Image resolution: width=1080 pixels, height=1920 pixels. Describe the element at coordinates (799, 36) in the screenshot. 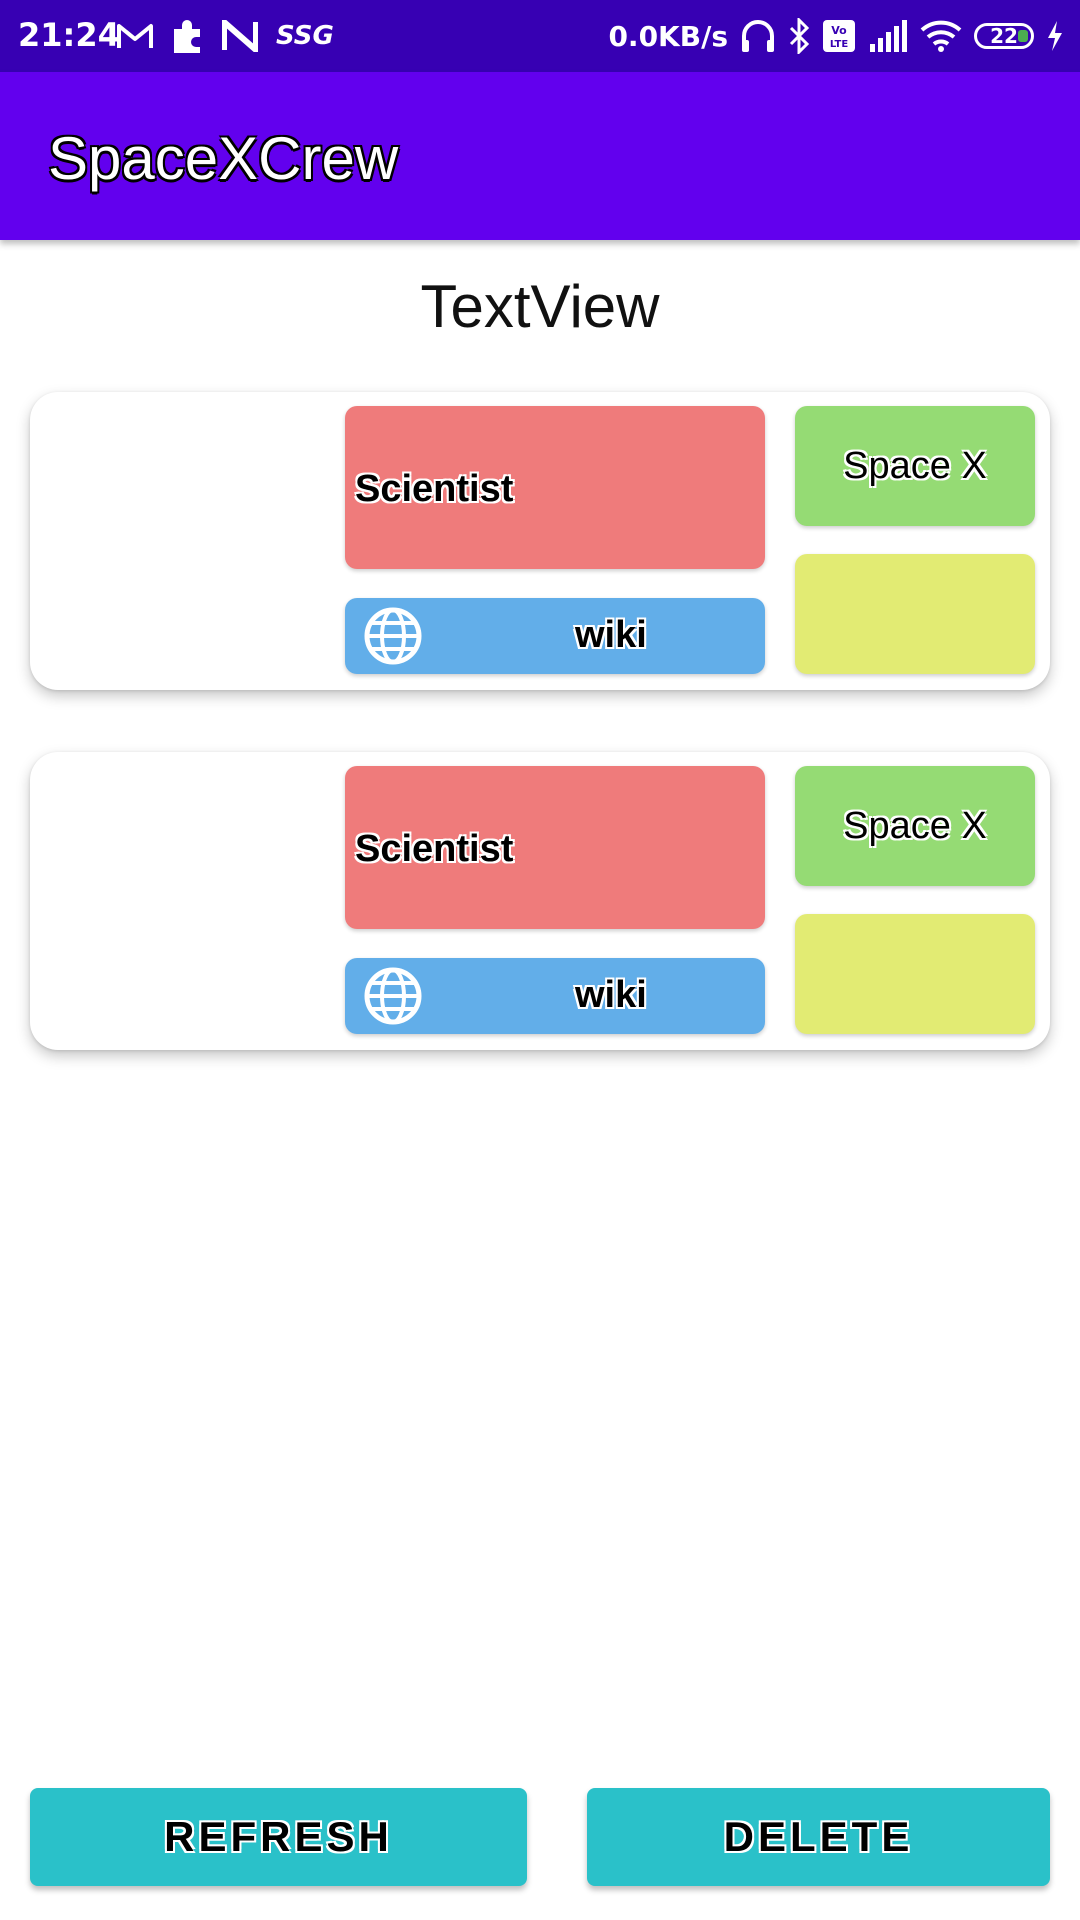

I see `bluetooth-icon` at that location.